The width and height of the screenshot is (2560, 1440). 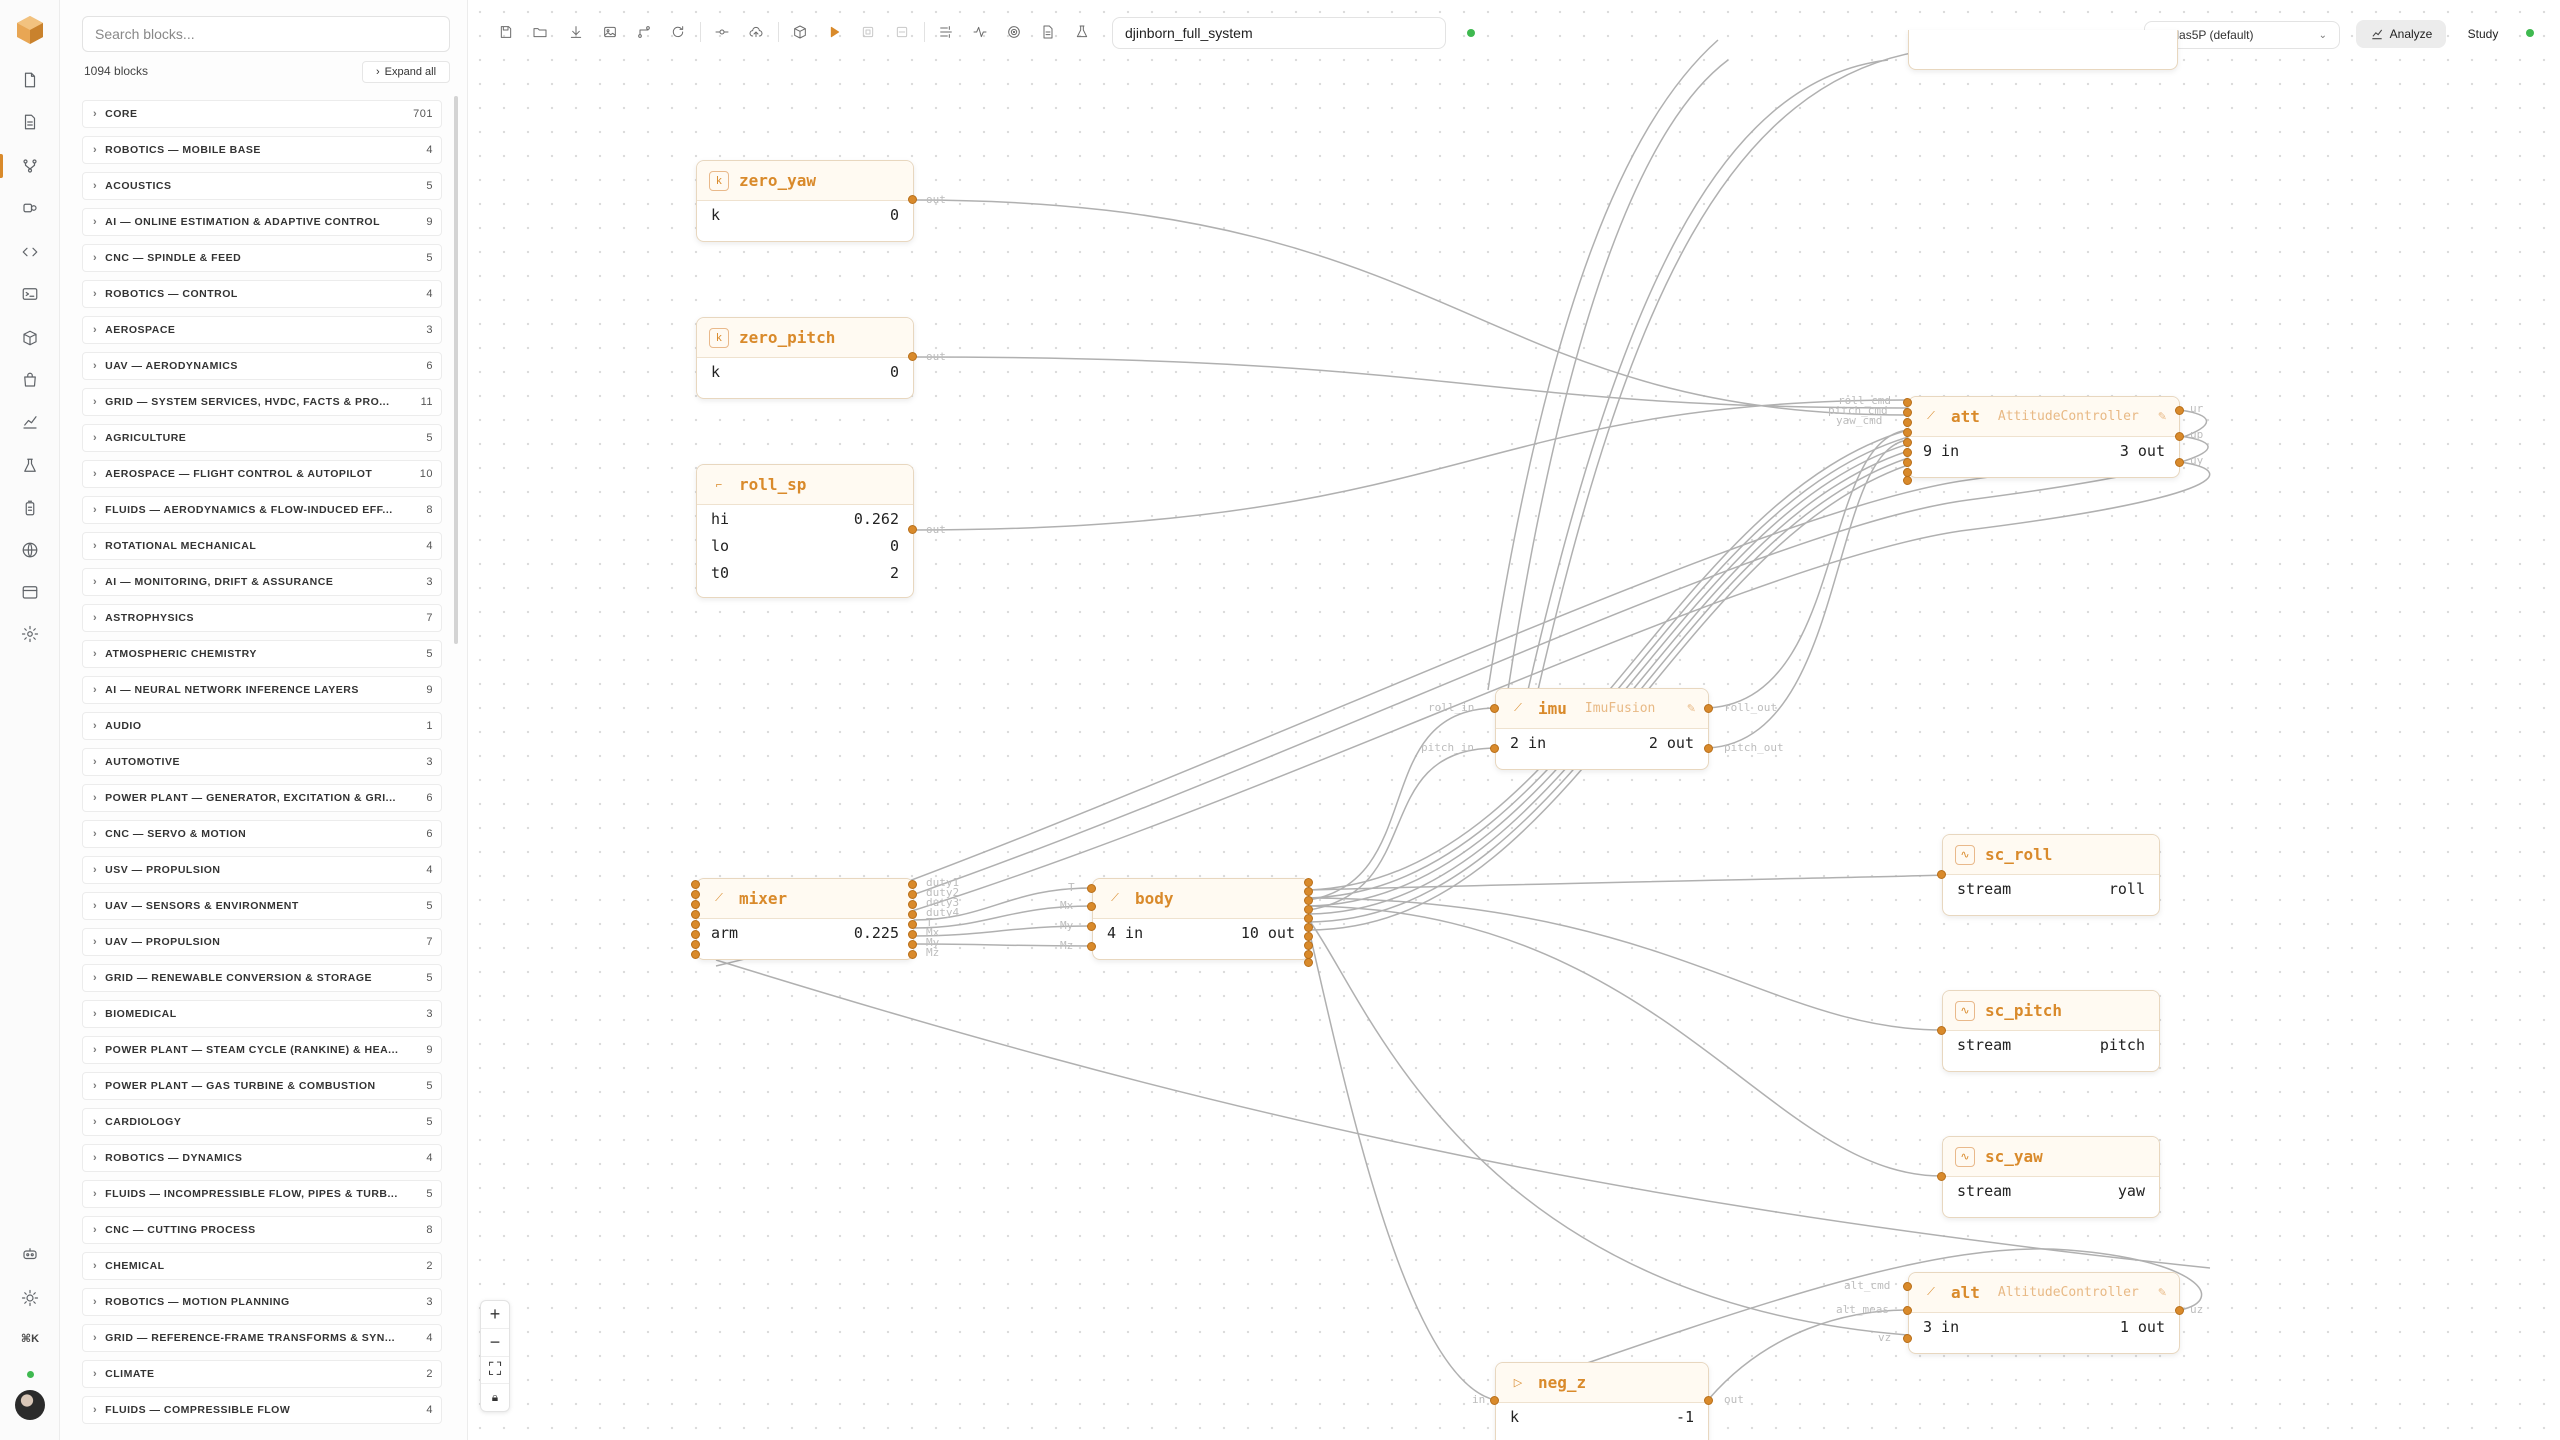 I want to click on category-item: › AGRICULTURE 5, so click(x=262, y=438).